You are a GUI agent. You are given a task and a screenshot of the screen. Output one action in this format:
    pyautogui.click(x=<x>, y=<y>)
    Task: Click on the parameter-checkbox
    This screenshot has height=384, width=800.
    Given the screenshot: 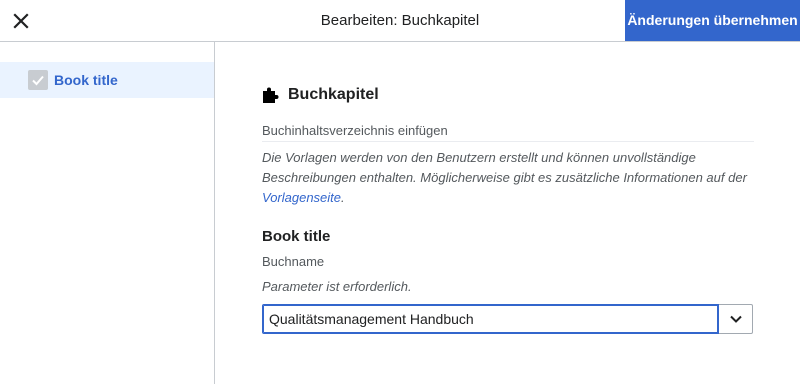 What is the action you would take?
    pyautogui.click(x=38, y=80)
    